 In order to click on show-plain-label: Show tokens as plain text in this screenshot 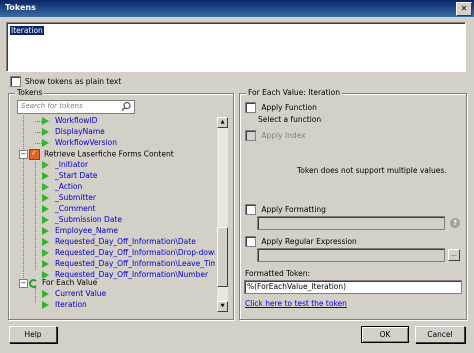, I will do `click(73, 81)`.